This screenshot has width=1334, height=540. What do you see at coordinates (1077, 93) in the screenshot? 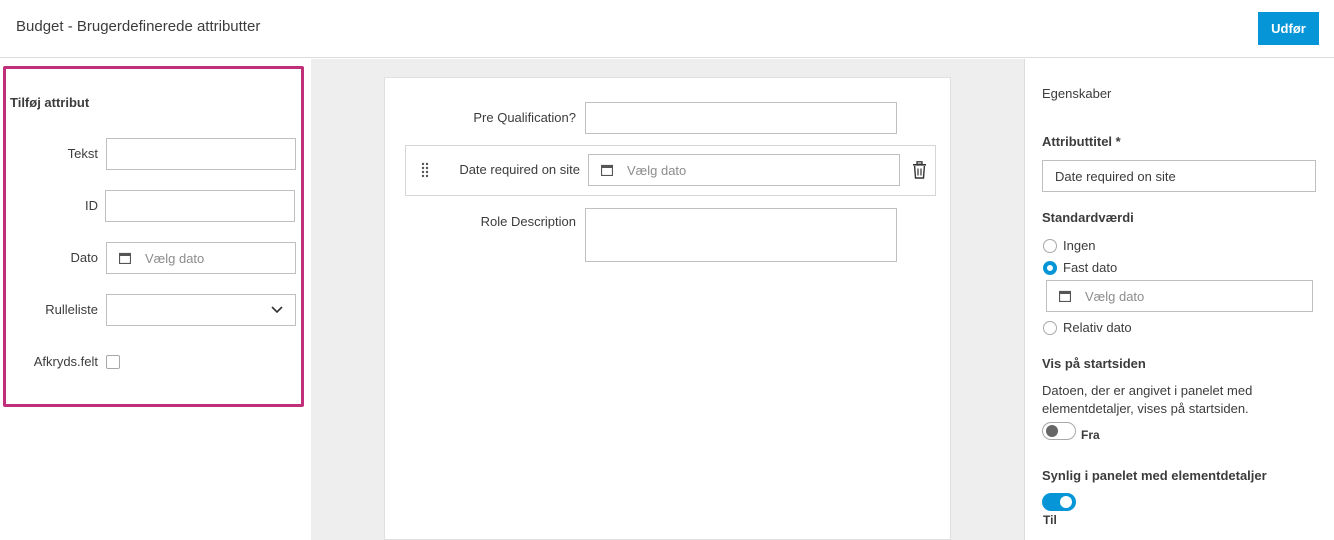
I see `properties-title: Egenskaber` at bounding box center [1077, 93].